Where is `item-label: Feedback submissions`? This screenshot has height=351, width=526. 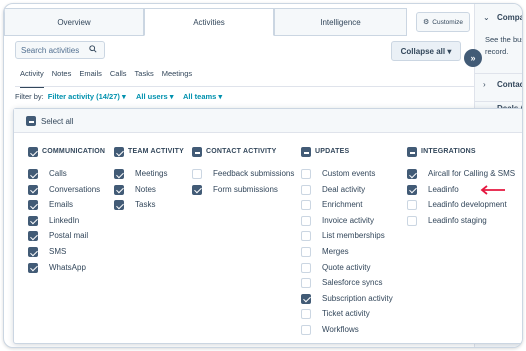
item-label: Feedback submissions is located at coordinates (253, 173).